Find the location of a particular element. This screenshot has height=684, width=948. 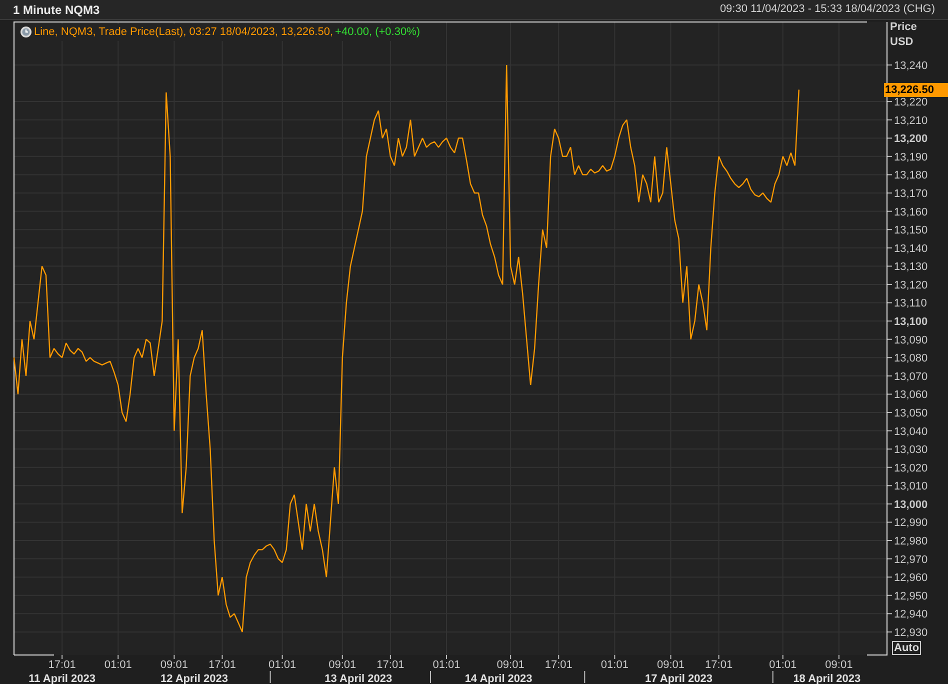

date-label: 12 April 2023 is located at coordinates (194, 678).